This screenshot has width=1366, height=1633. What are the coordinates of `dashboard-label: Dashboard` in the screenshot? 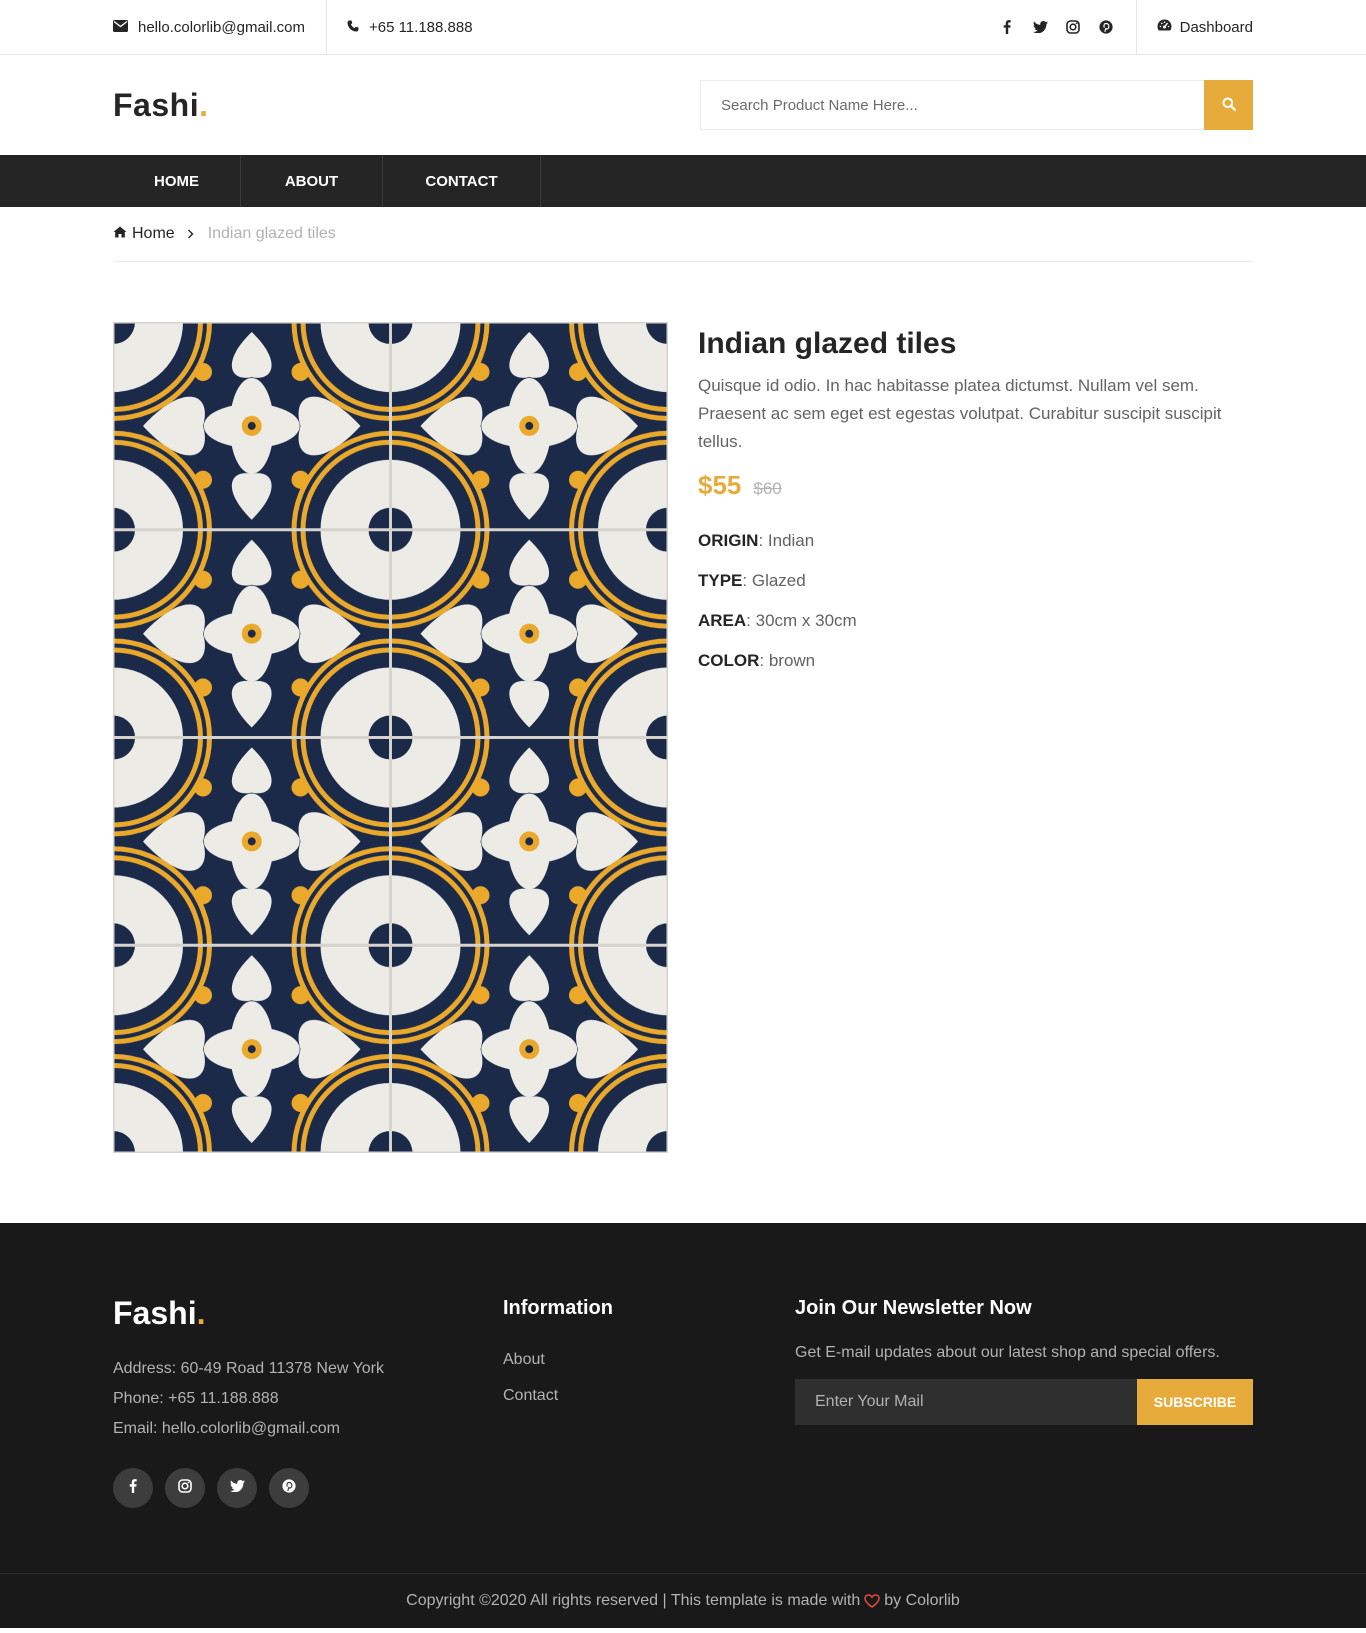 It's located at (1216, 27).